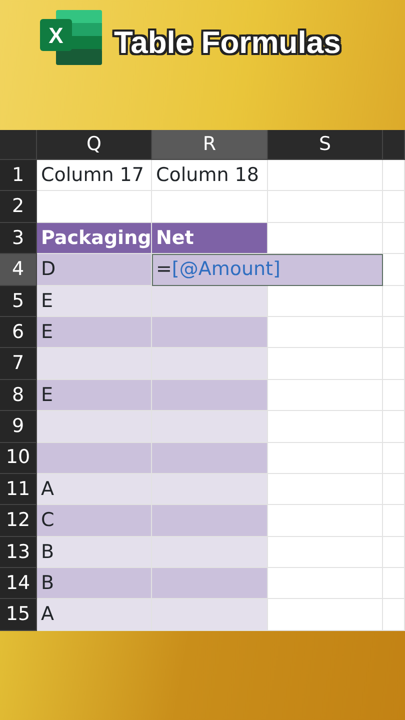  What do you see at coordinates (210, 145) in the screenshot?
I see `column-header: R` at bounding box center [210, 145].